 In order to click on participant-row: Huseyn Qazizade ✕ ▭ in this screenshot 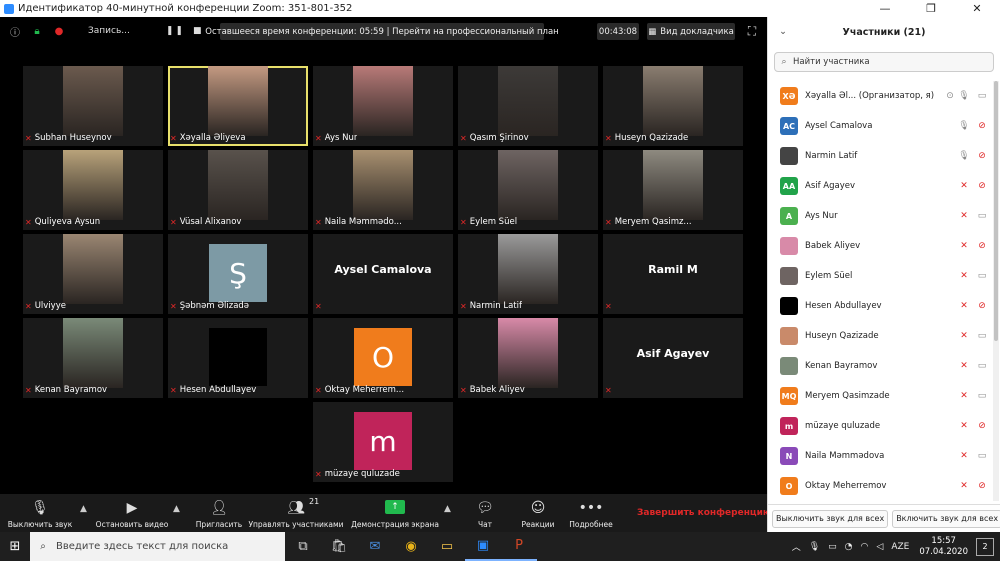, I will do `click(880, 336)`.